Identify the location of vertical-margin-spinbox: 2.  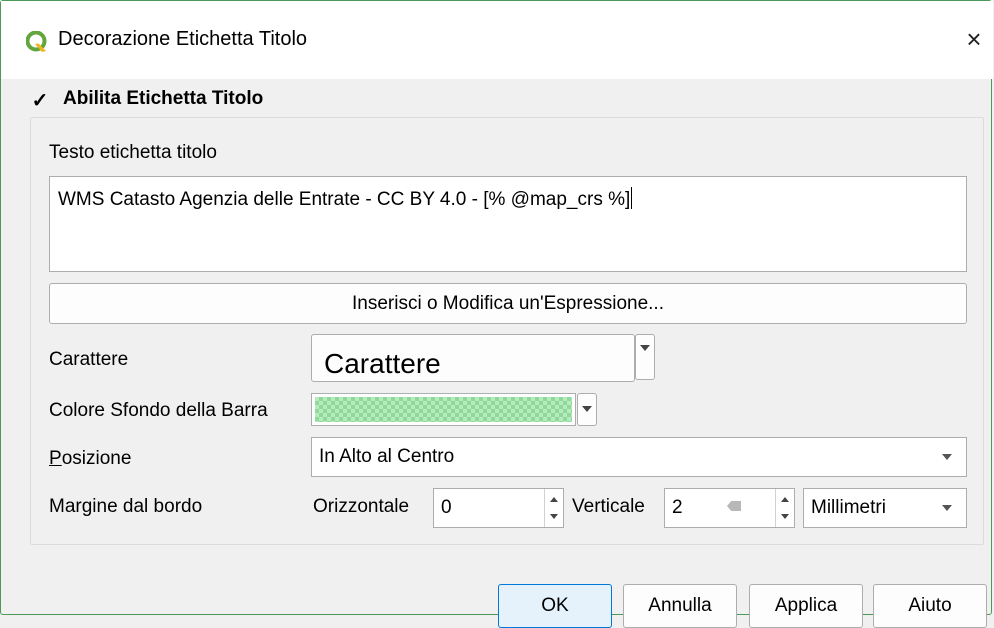
(729, 508).